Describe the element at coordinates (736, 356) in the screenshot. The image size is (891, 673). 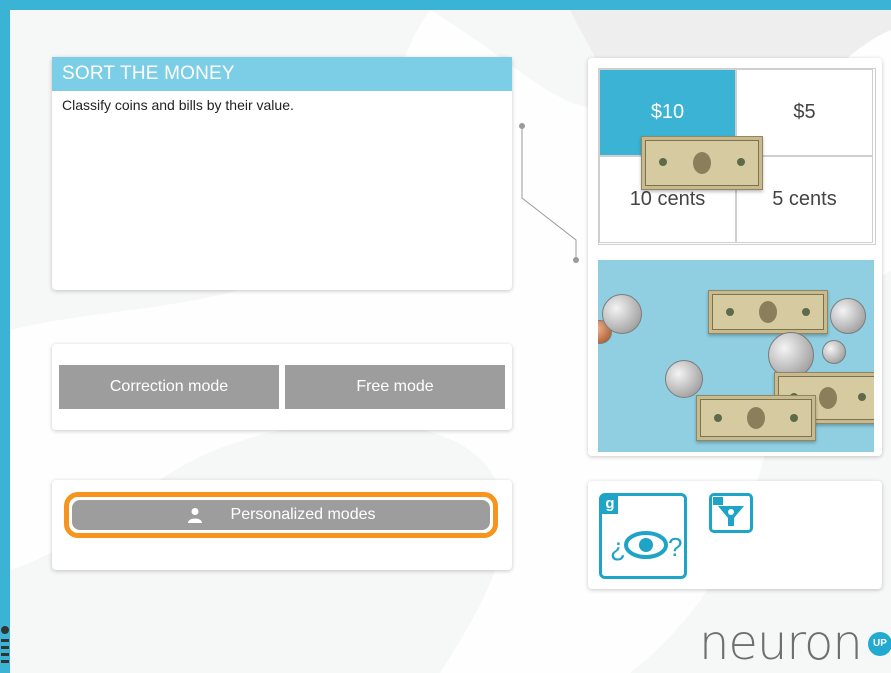
I see `money-pool` at that location.